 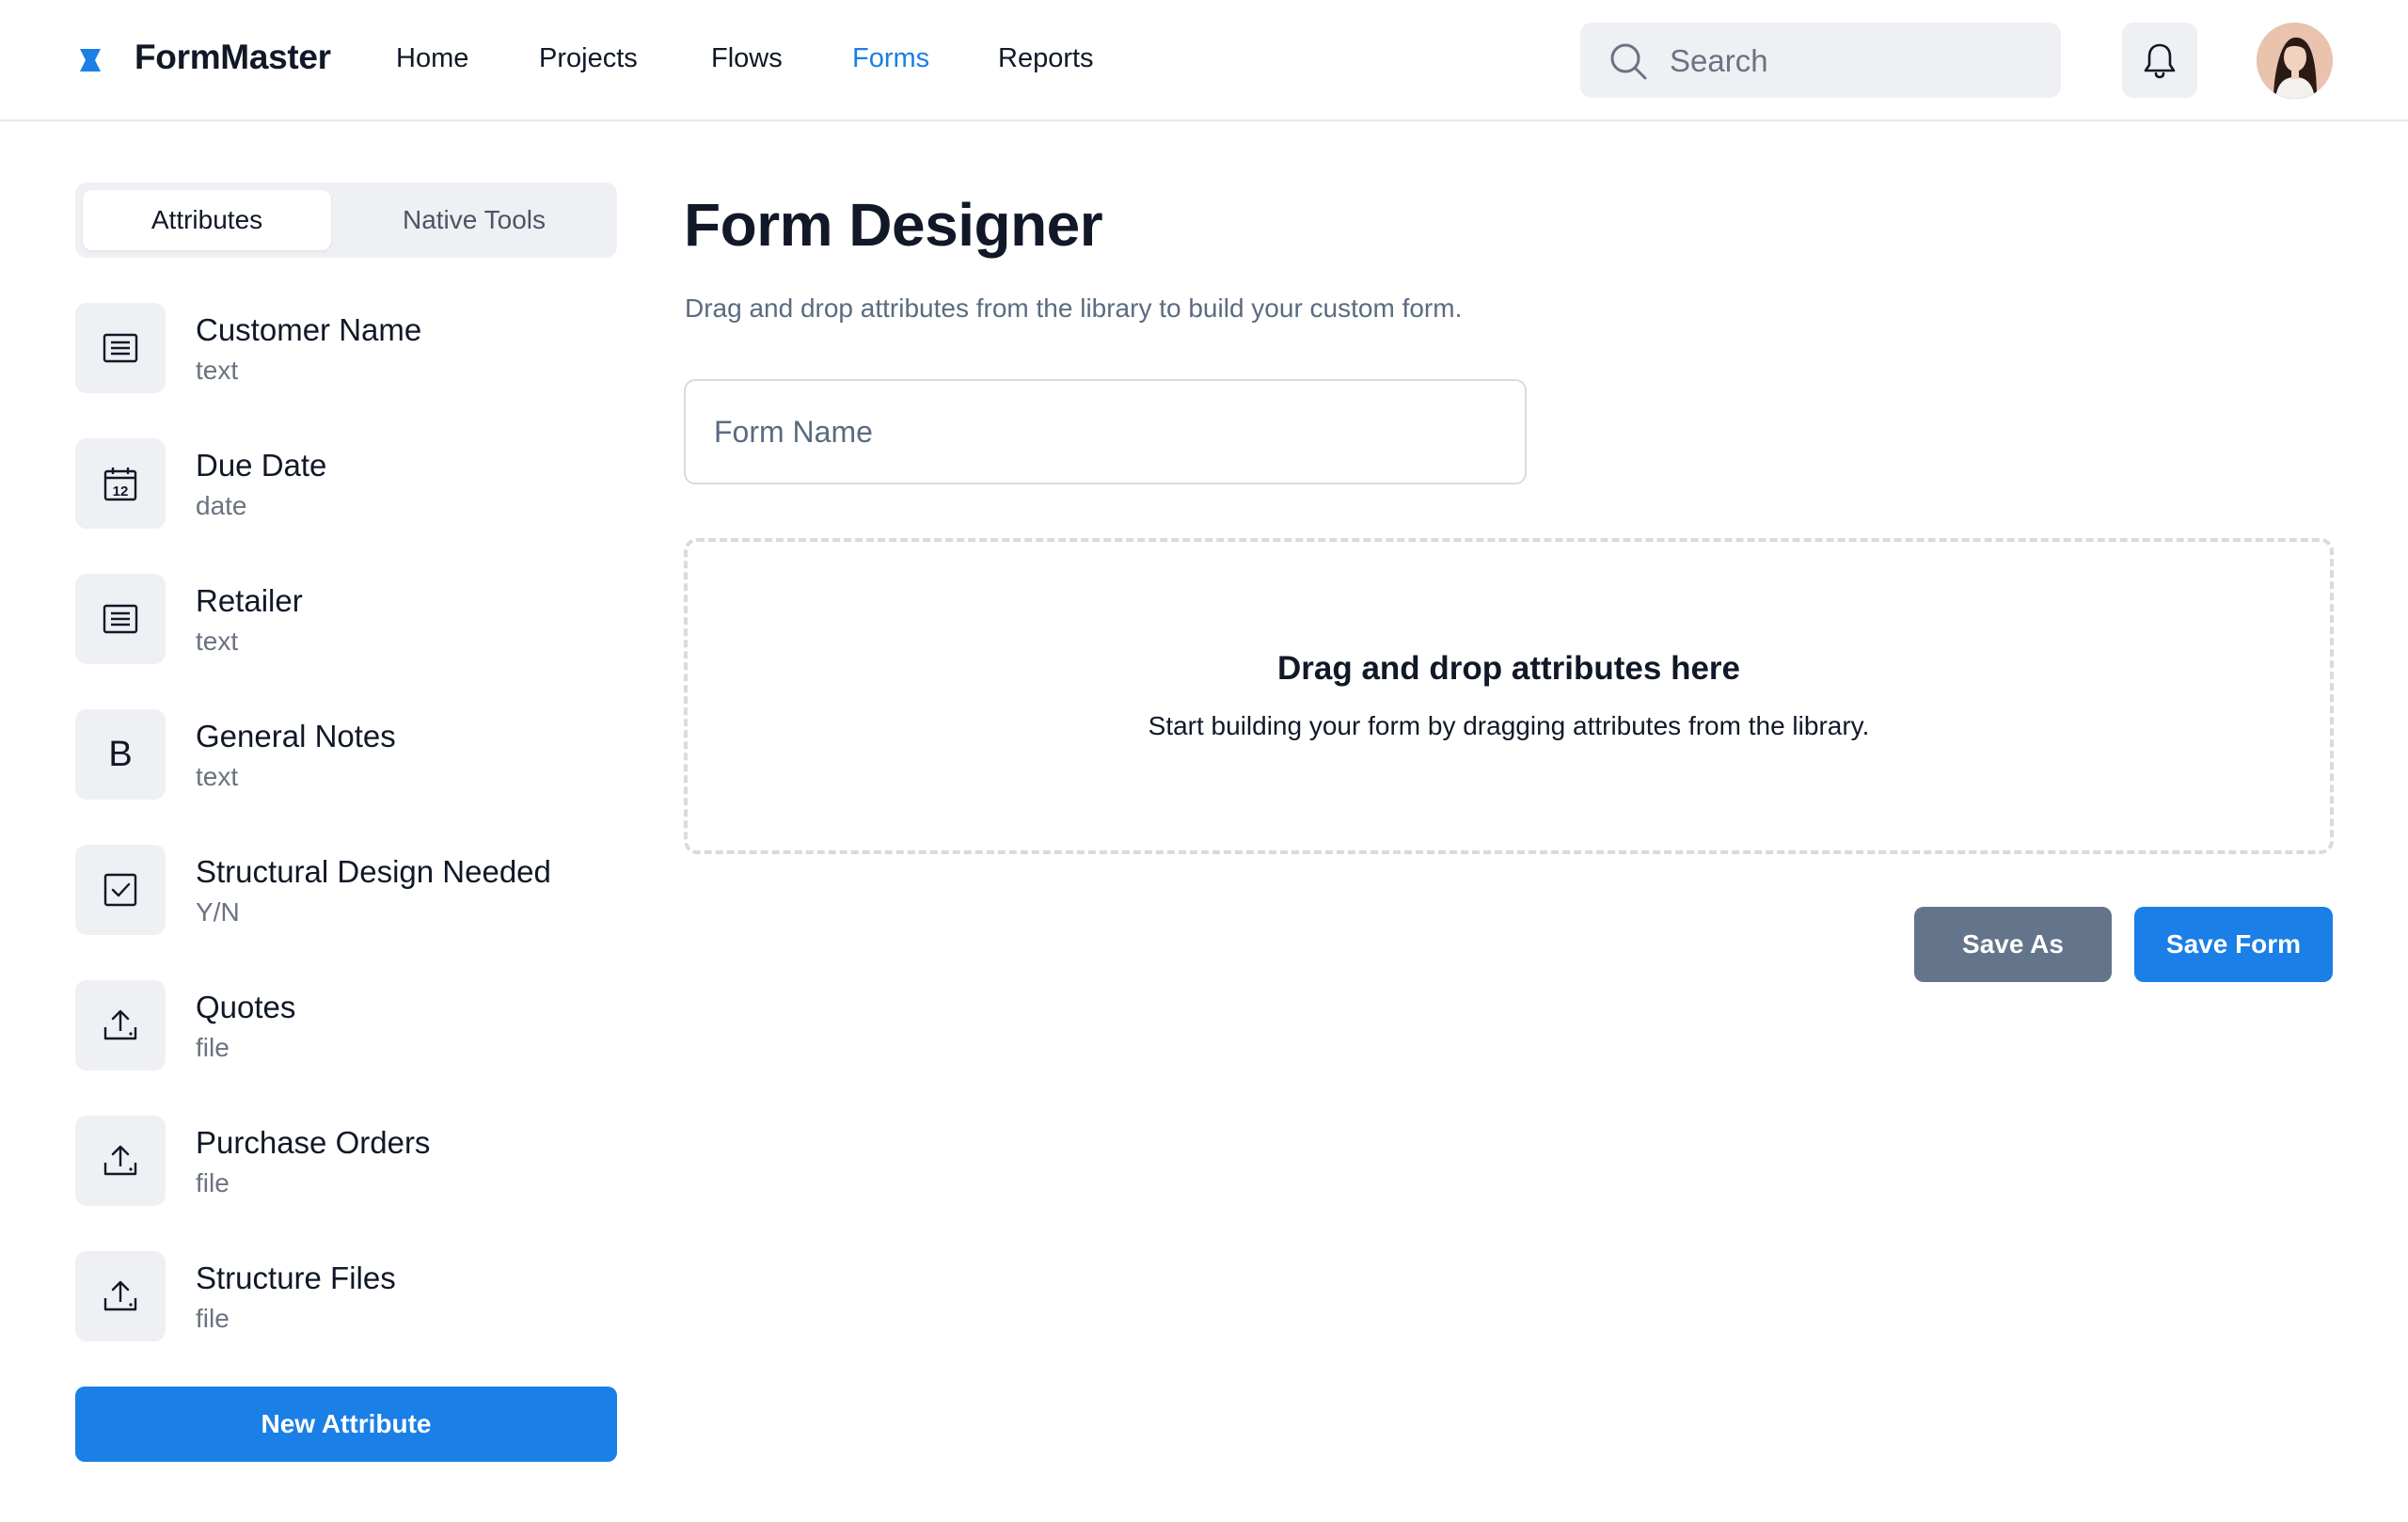 I want to click on attribute-icon-box: 12, so click(x=121, y=484).